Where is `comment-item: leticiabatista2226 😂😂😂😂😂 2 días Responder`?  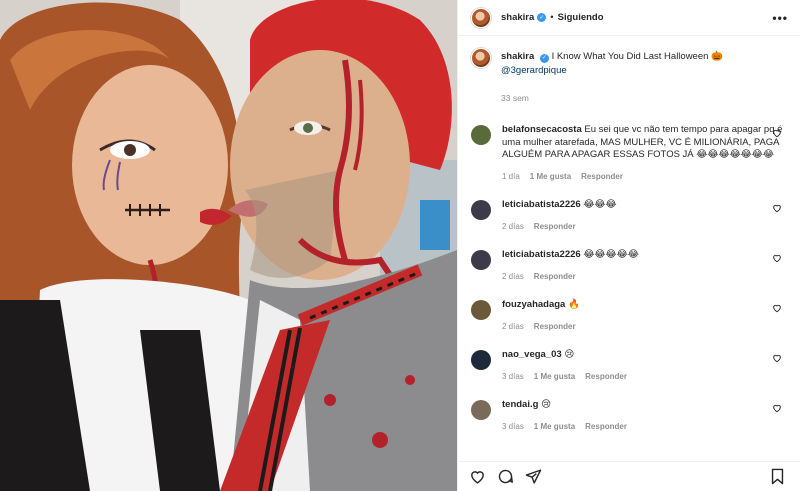 comment-item: leticiabatista2226 😂😂😂😂😂 2 días Responder is located at coordinates (629, 266).